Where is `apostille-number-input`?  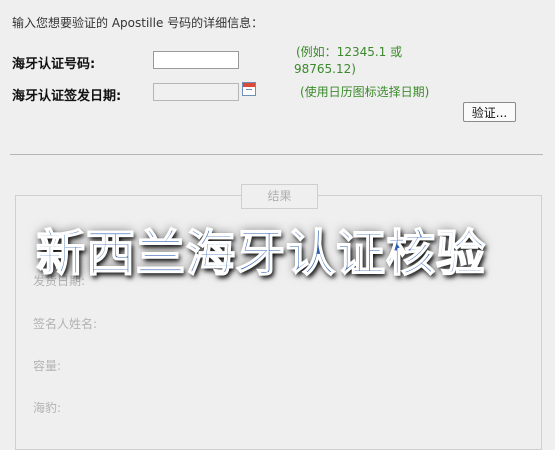 apostille-number-input is located at coordinates (196, 60).